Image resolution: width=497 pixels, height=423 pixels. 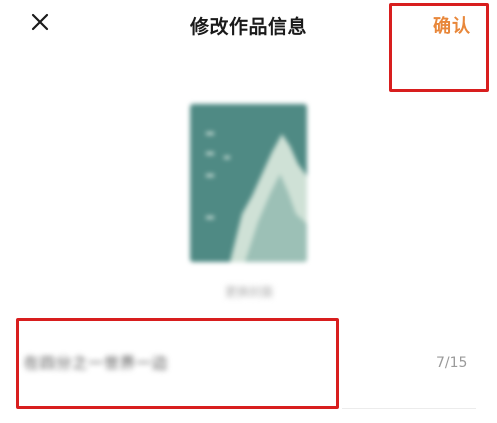 What do you see at coordinates (439, 47) in the screenshot?
I see `highlight-box-confirm` at bounding box center [439, 47].